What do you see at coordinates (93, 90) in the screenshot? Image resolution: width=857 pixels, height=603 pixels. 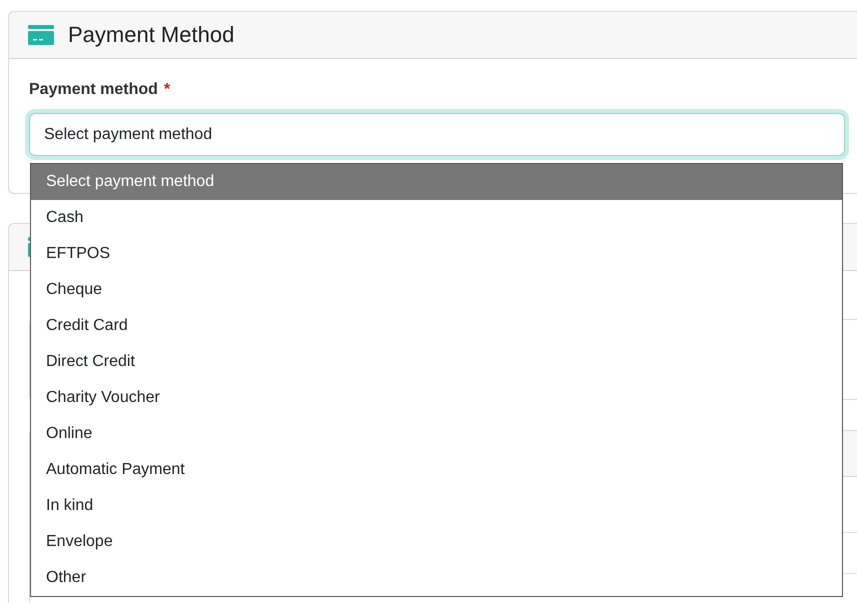 I see `field-label: Payment method` at bounding box center [93, 90].